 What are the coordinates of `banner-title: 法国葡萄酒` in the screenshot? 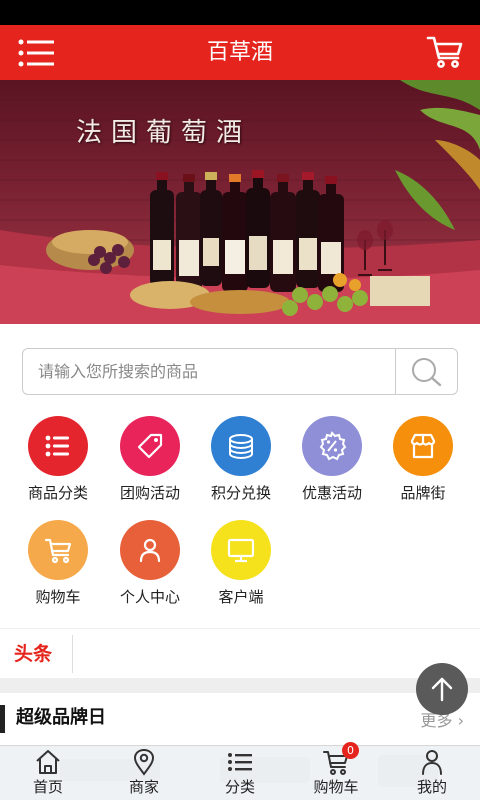 It's located at (164, 133).